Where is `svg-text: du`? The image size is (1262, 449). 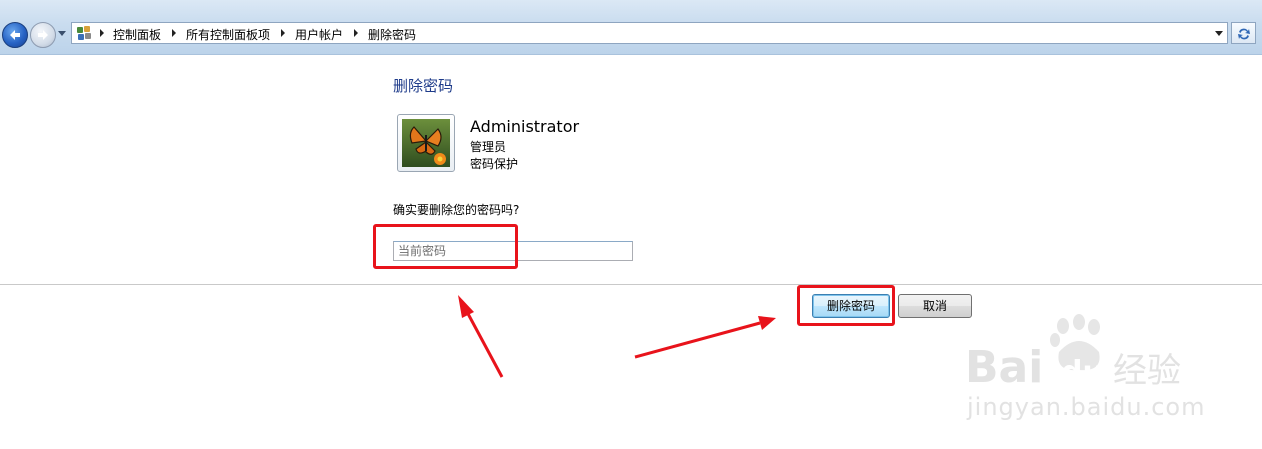 svg-text: du is located at coordinates (1082, 372).